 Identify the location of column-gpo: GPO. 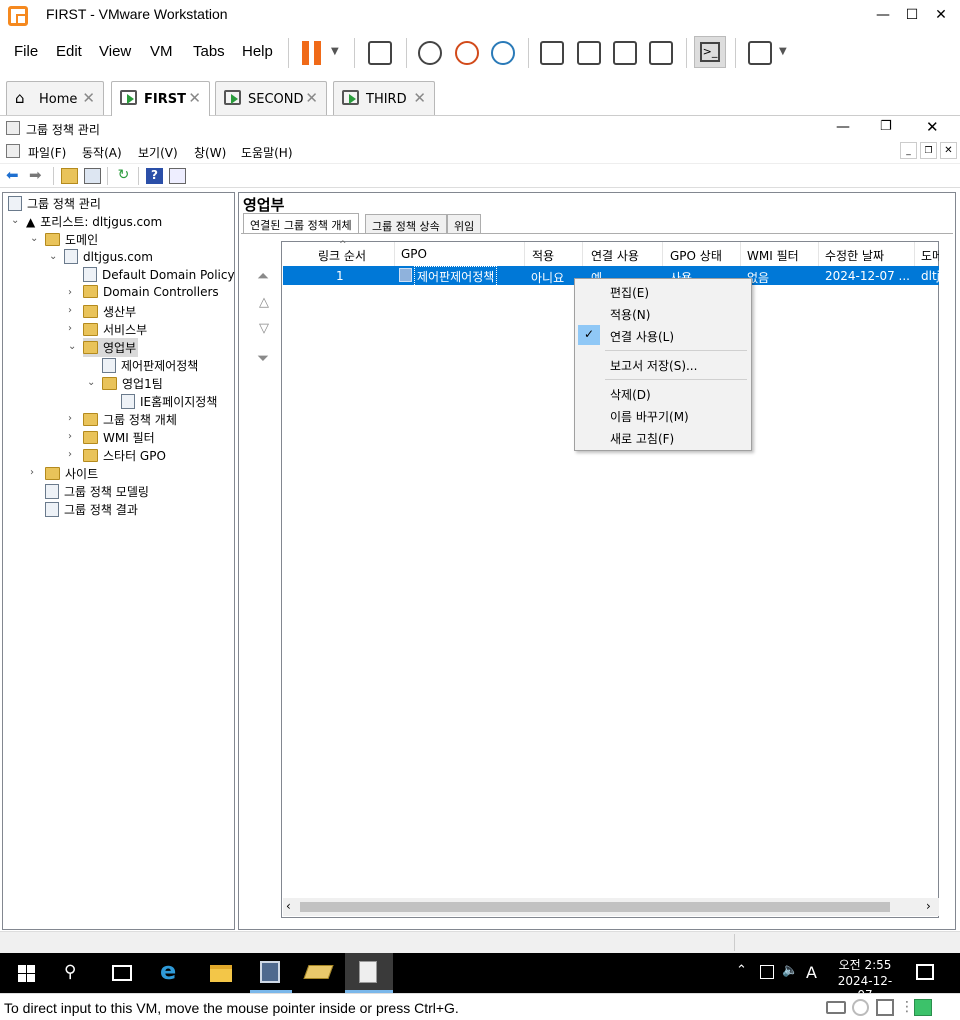
(460, 254).